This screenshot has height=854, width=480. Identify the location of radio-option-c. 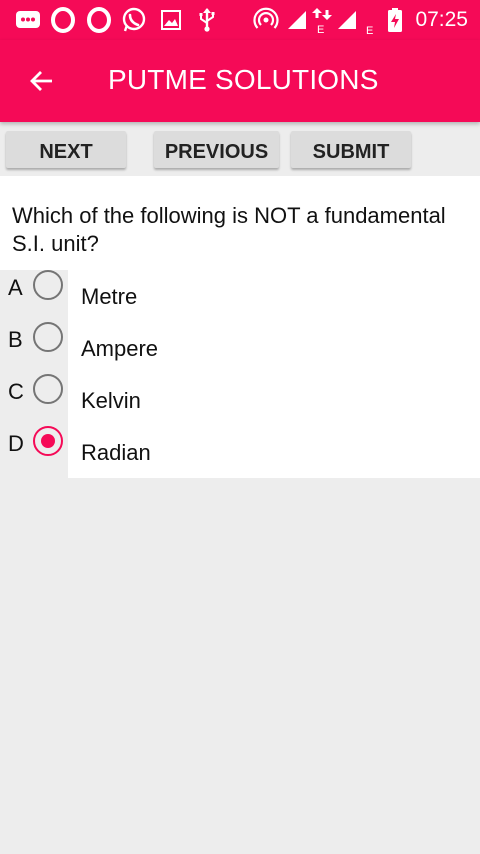
(48, 389).